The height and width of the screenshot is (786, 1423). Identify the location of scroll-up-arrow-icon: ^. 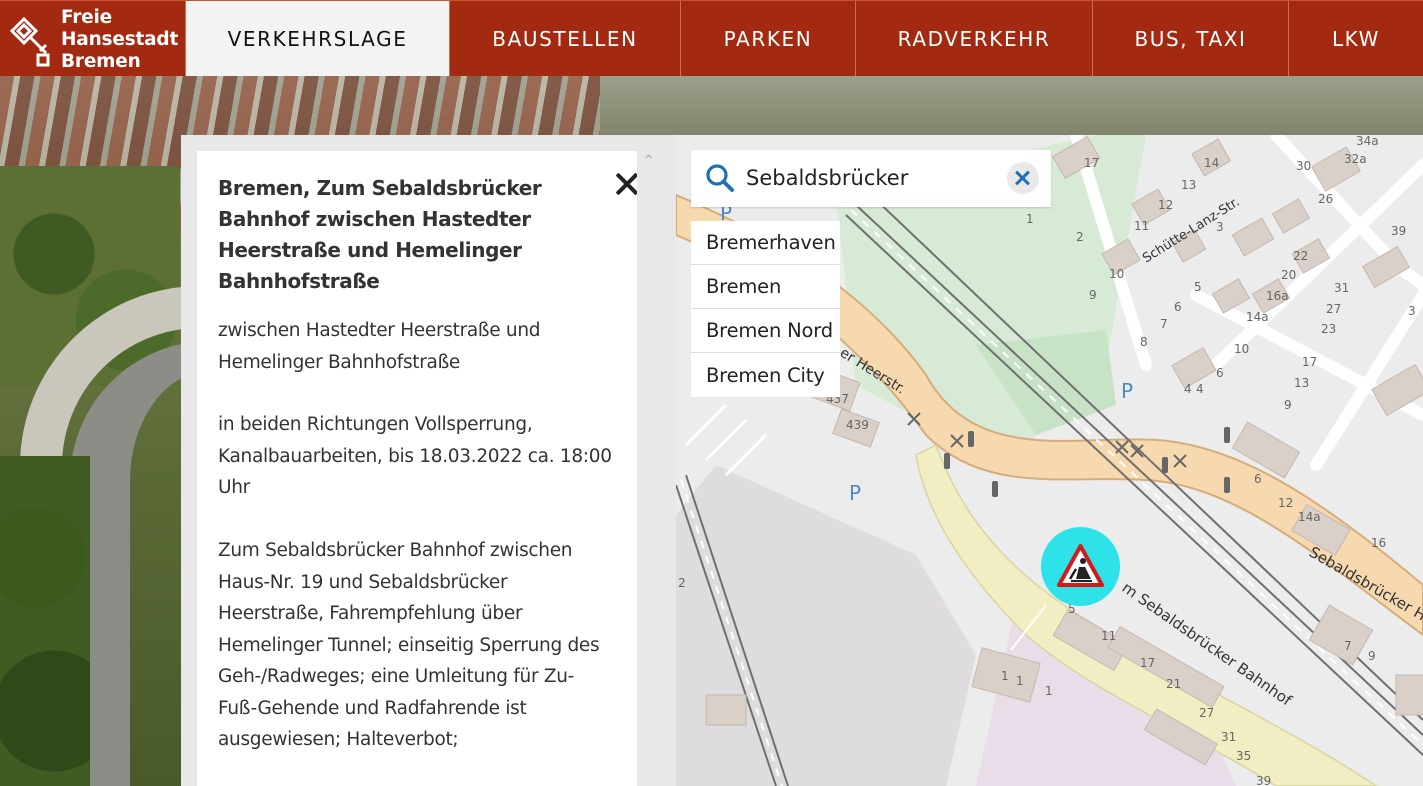
(648, 159).